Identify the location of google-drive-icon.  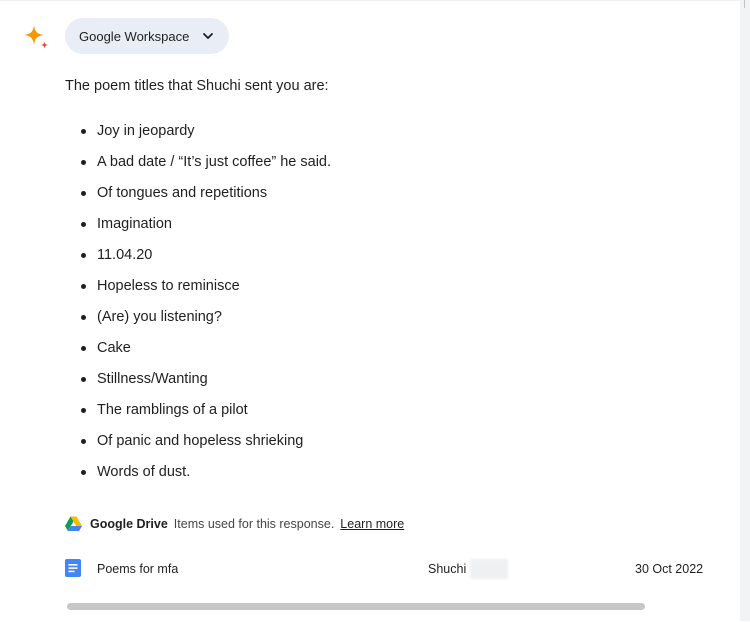
(73, 523).